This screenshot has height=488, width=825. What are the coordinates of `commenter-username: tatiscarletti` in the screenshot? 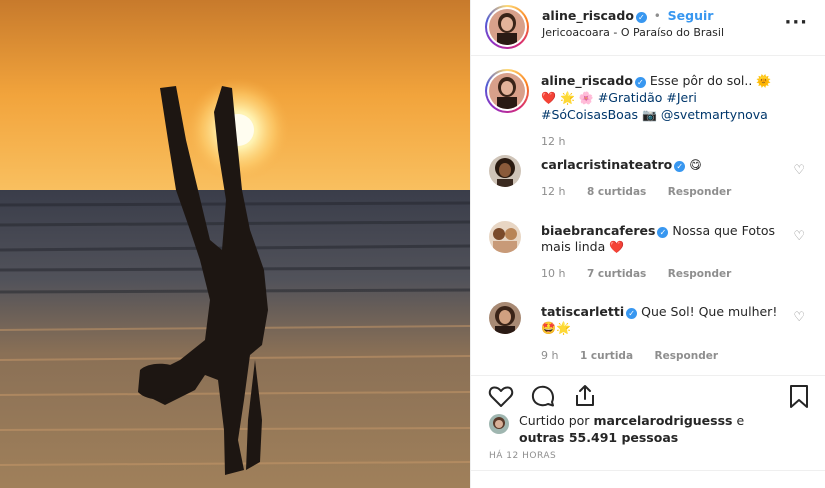 It's located at (582, 311).